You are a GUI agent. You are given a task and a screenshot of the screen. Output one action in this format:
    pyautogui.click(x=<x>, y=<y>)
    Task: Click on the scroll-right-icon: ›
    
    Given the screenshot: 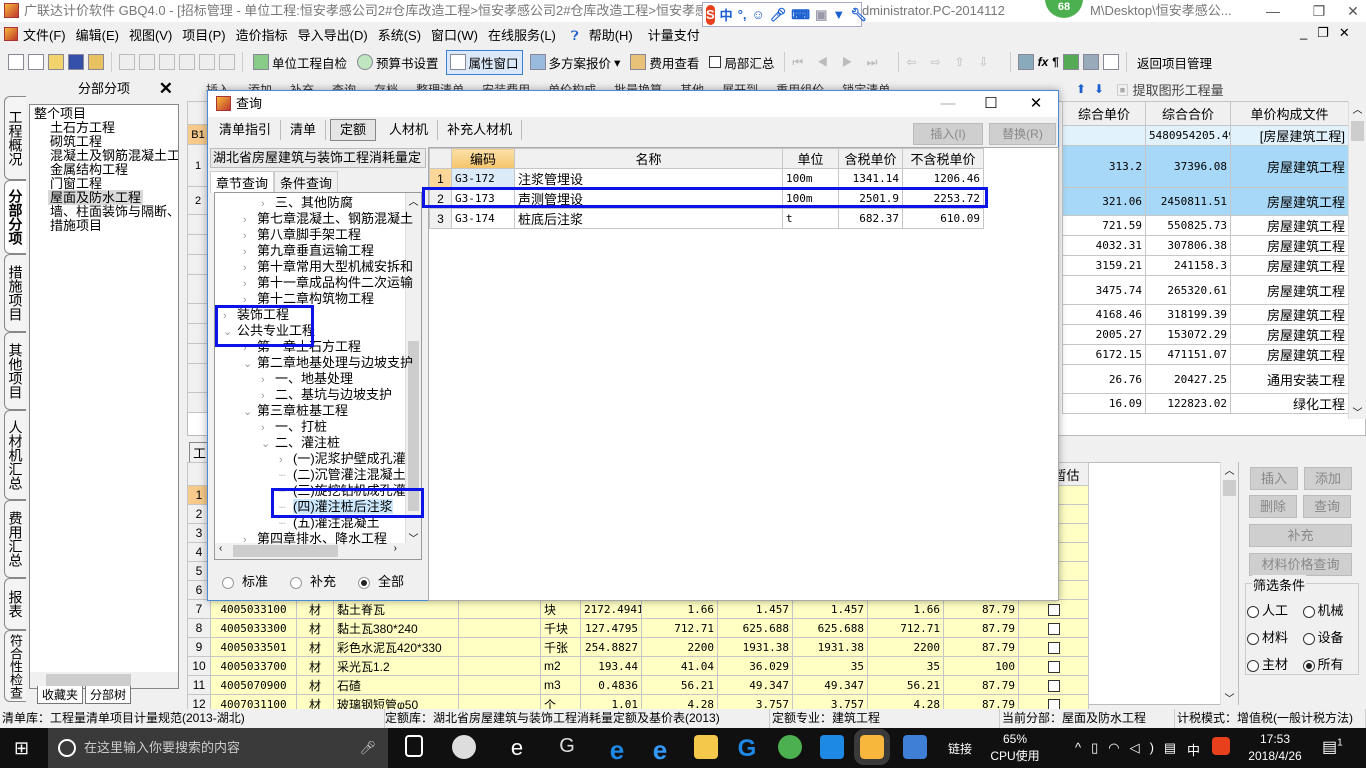 What is the action you would take?
    pyautogui.click(x=395, y=548)
    